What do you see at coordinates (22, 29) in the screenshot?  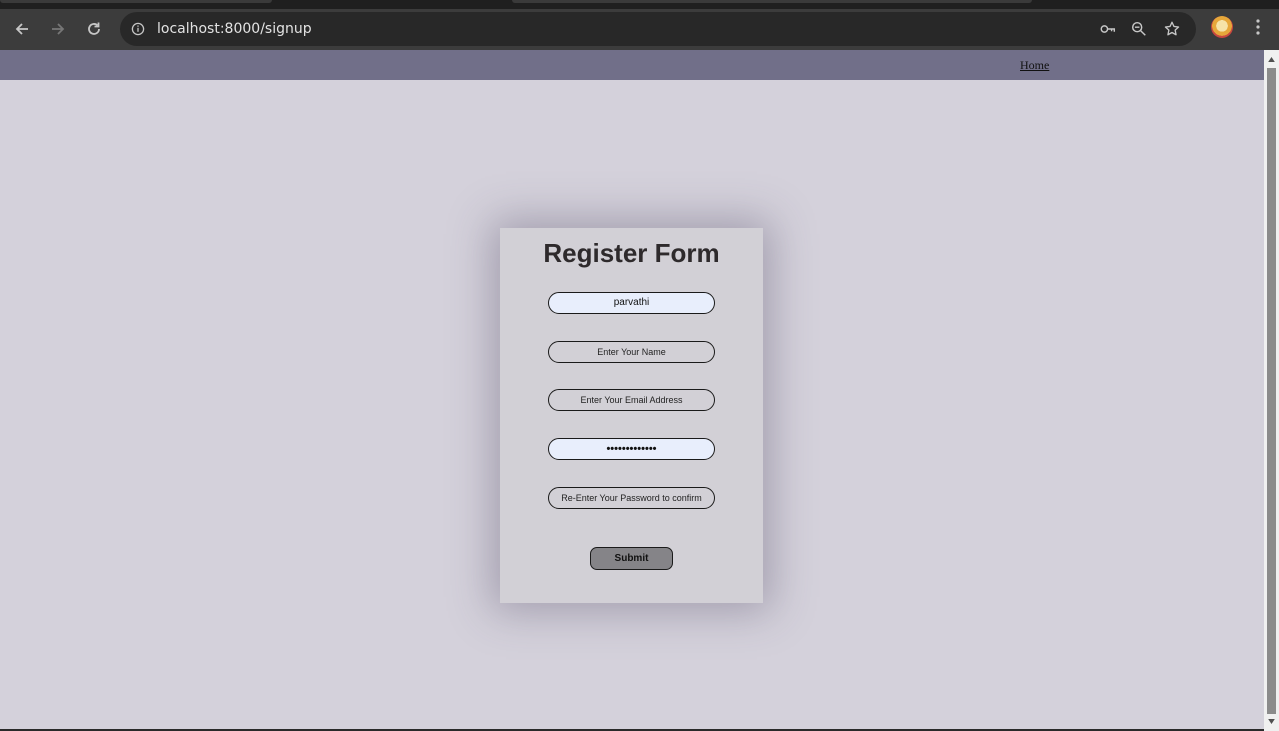 I see `back-arrow-icon` at bounding box center [22, 29].